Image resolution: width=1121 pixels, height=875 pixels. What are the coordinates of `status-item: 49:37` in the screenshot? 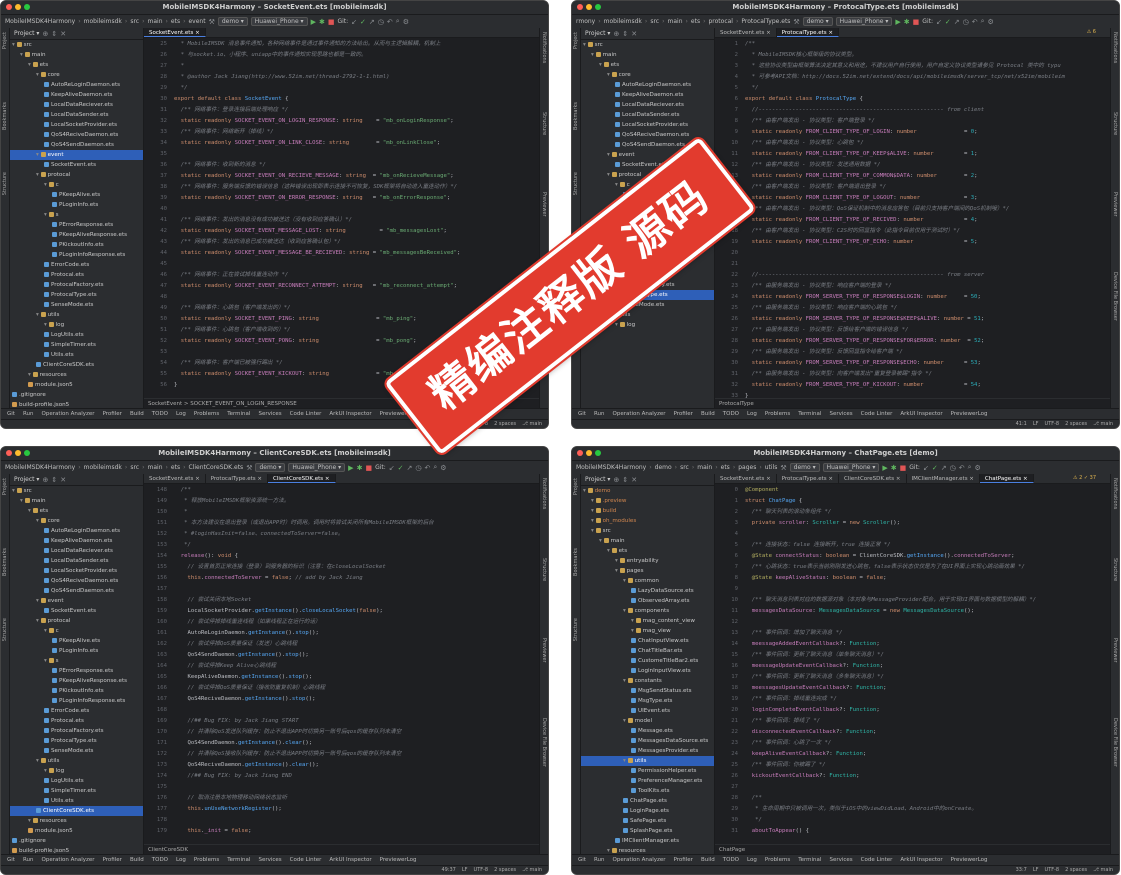 It's located at (448, 870).